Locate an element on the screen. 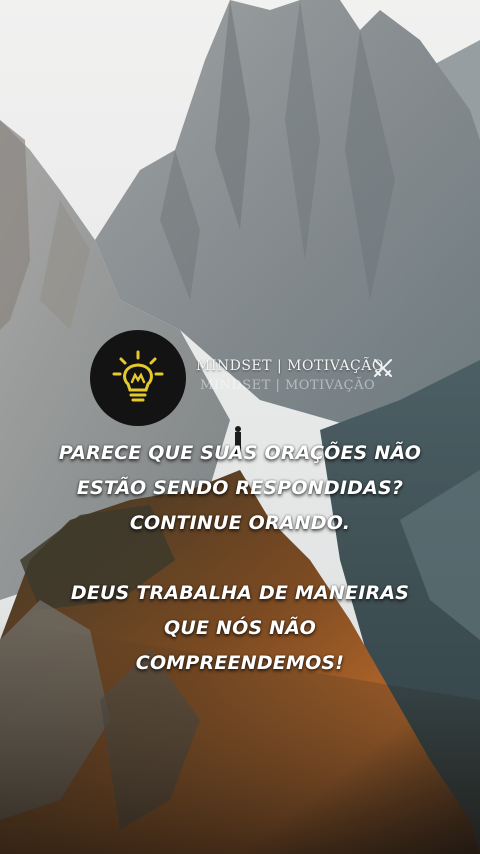 The height and width of the screenshot is (854, 480). crossed-swords-icon is located at coordinates (383, 368).